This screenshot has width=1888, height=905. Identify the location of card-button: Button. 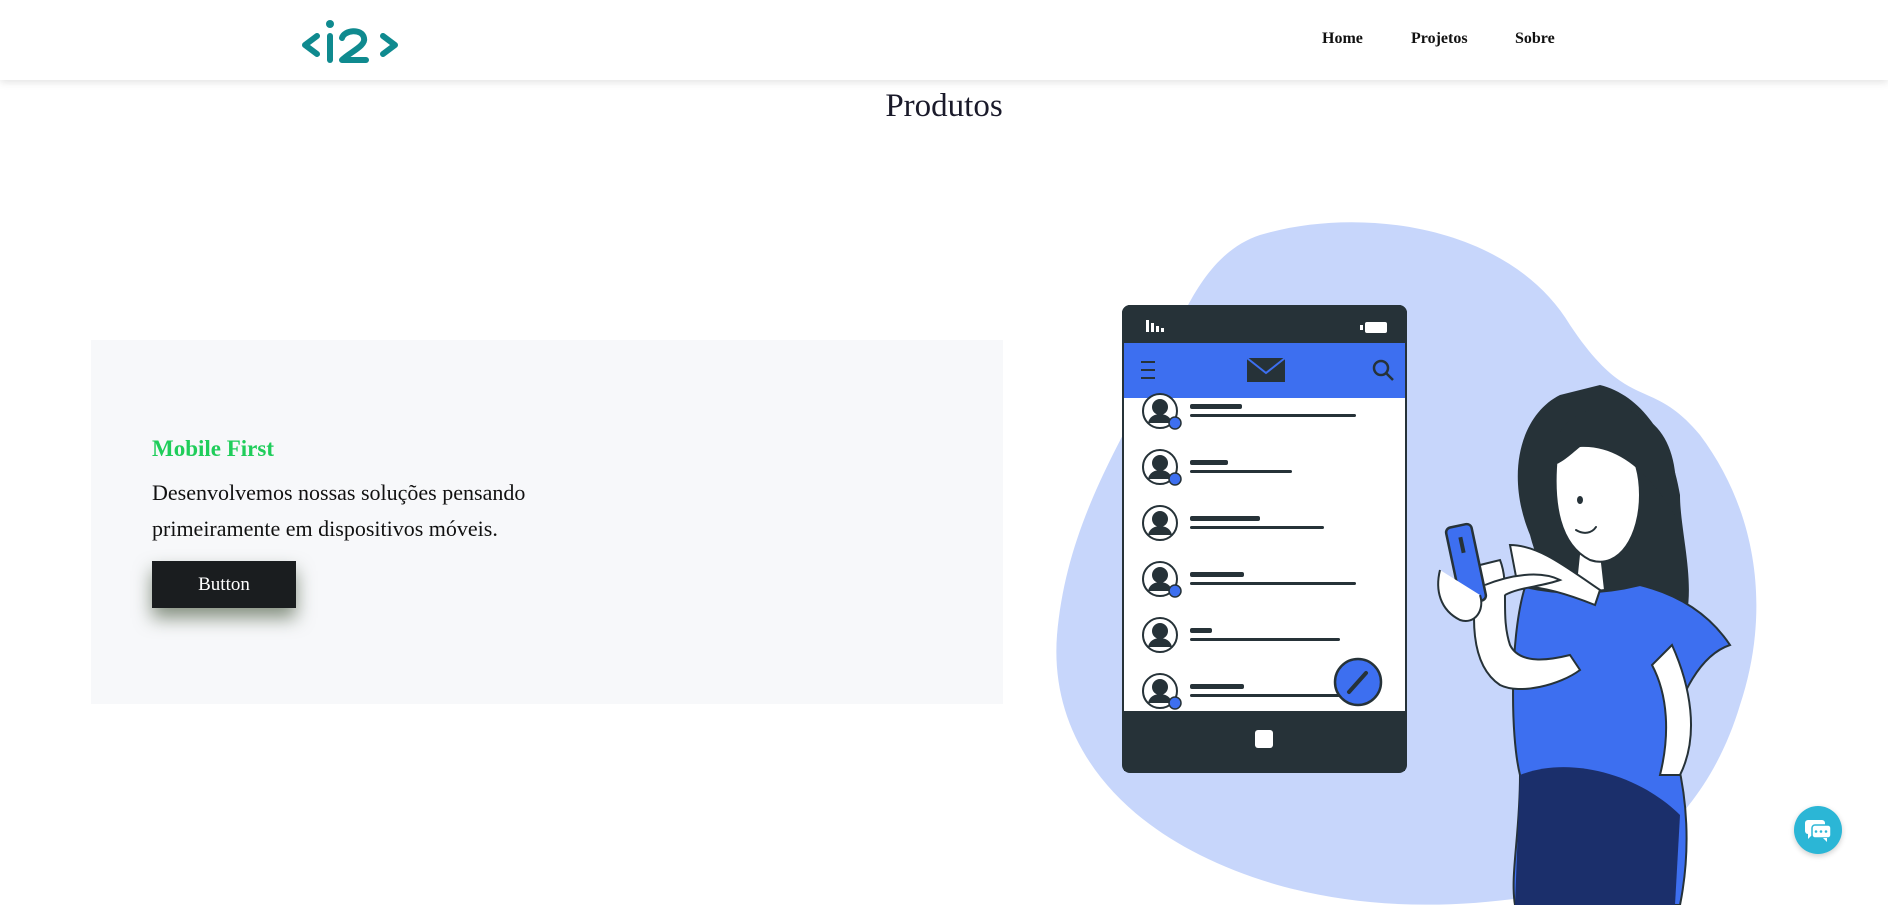
(224, 584).